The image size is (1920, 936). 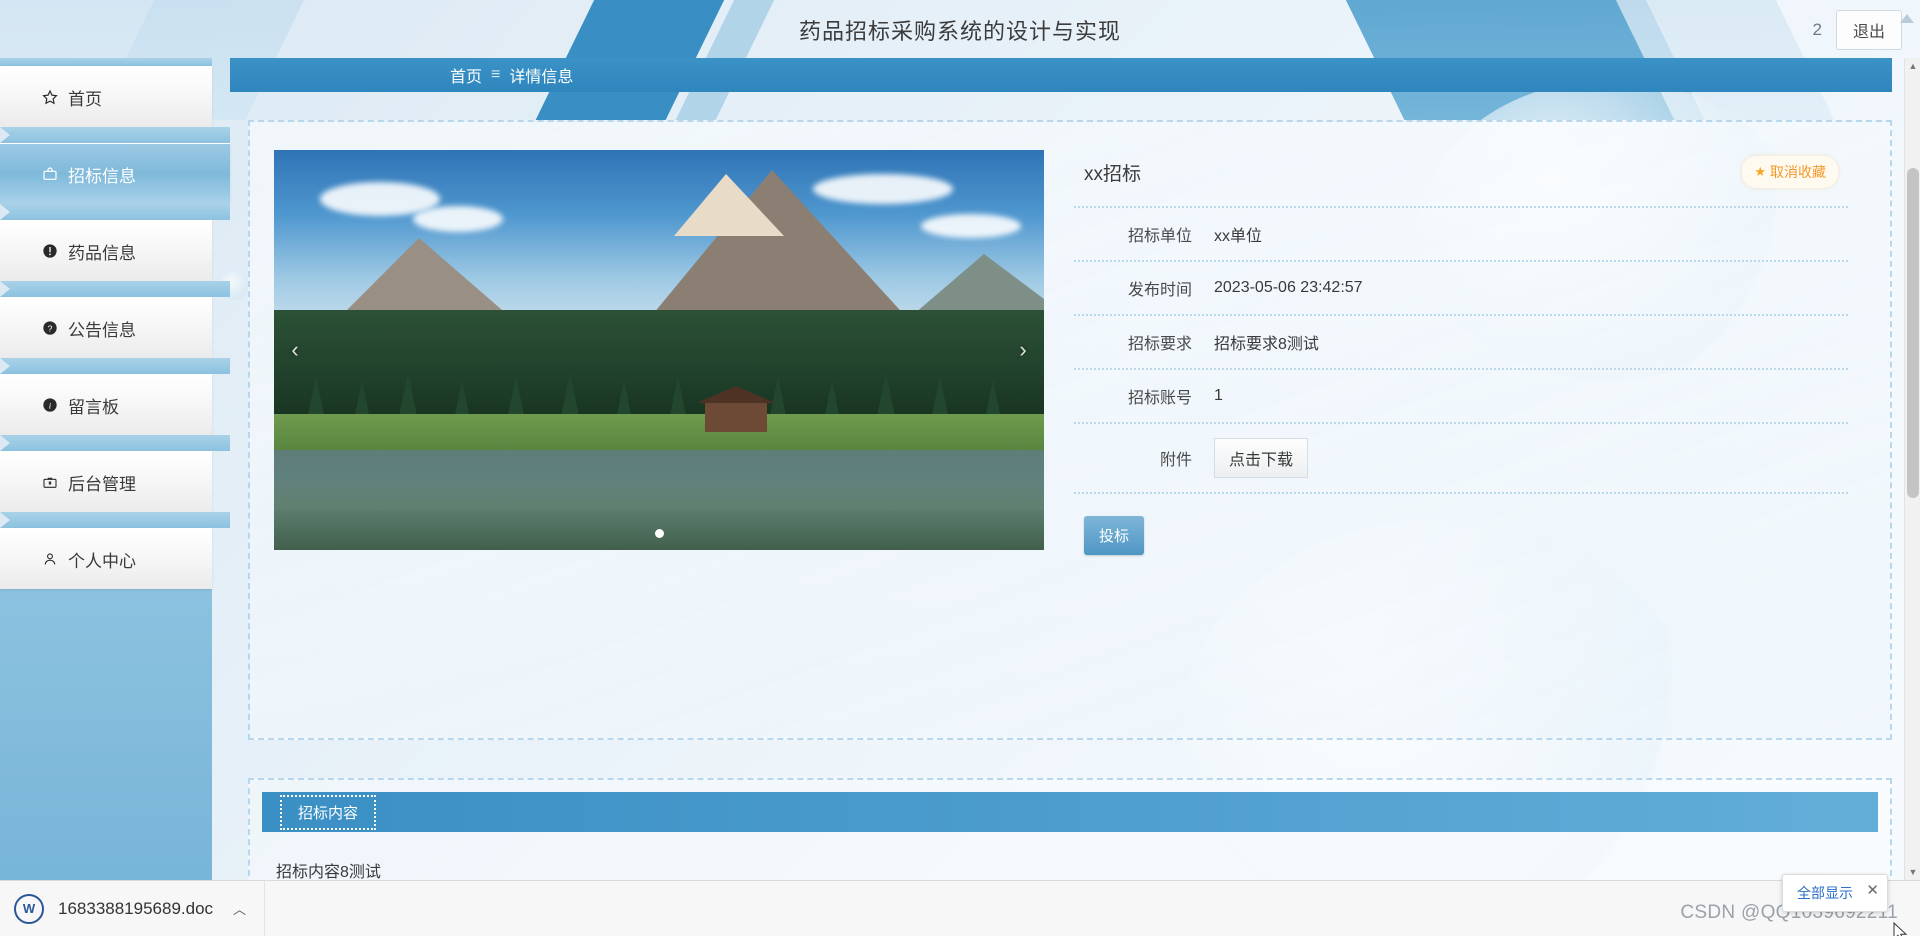 I want to click on cancel-favorite-button: ★ 取消收藏, so click(x=1790, y=172).